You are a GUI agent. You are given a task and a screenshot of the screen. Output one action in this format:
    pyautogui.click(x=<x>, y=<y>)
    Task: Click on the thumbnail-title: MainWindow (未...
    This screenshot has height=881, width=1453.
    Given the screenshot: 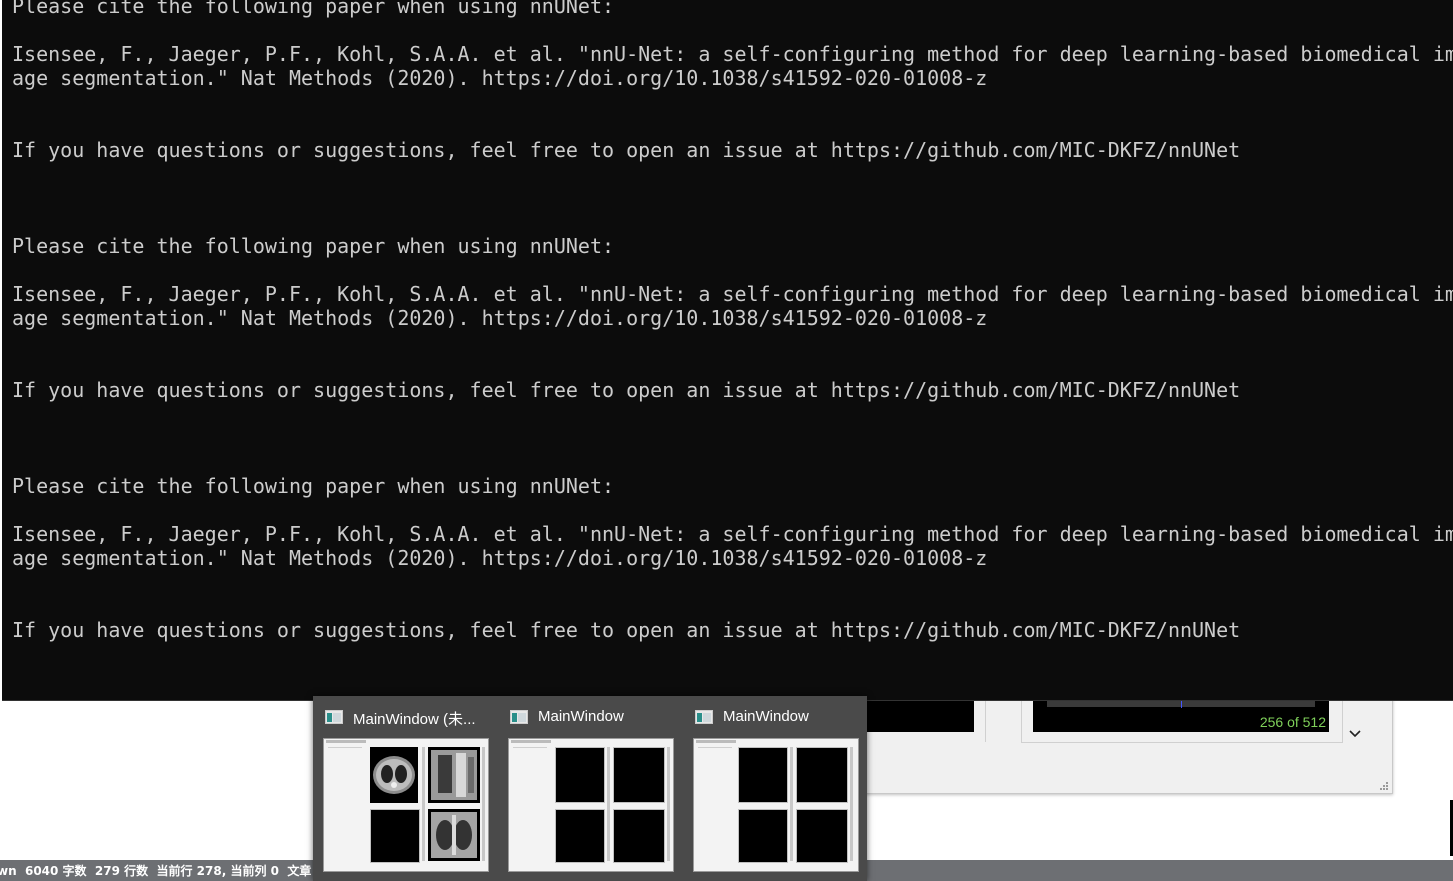 What is the action you would take?
    pyautogui.click(x=414, y=719)
    